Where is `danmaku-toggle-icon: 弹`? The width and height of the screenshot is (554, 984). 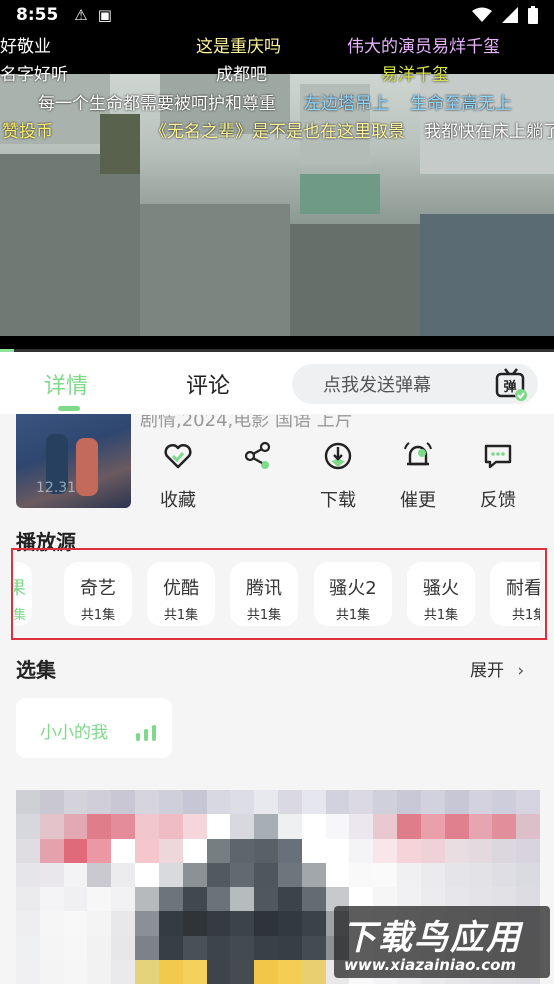
danmaku-toggle-icon: 弹 is located at coordinates (511, 384).